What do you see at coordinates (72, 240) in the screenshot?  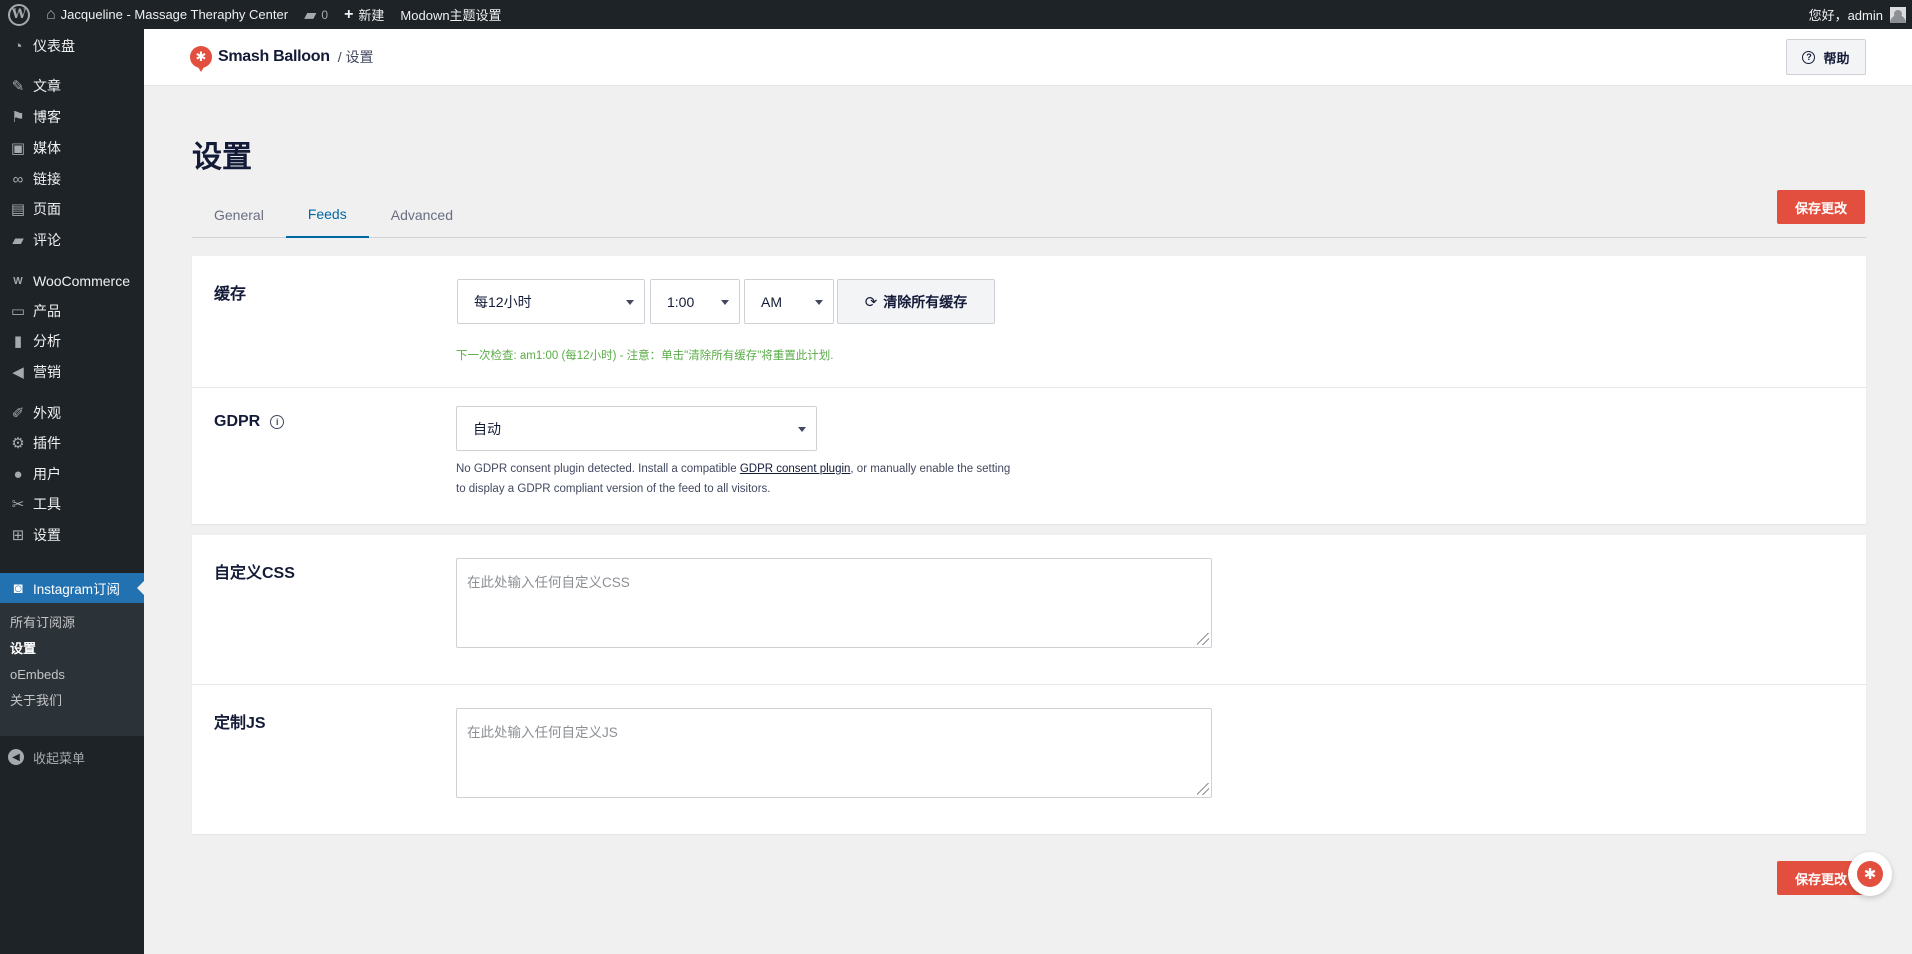 I see `sidebar-item-comments: ▰ 评论` at bounding box center [72, 240].